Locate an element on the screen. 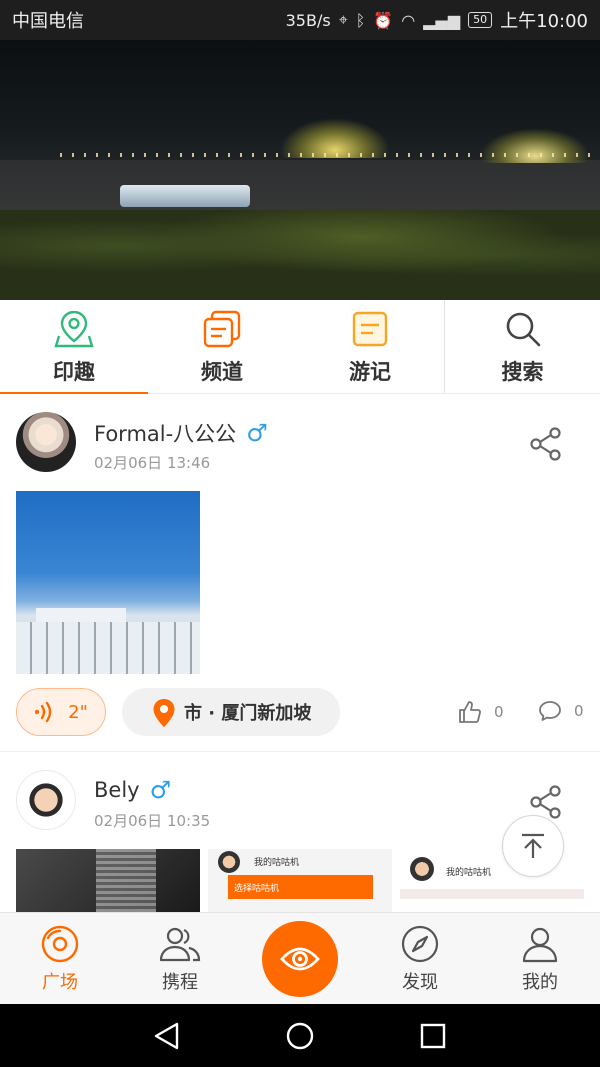 The height and width of the screenshot is (1067, 600). notes-icon is located at coordinates (370, 329).